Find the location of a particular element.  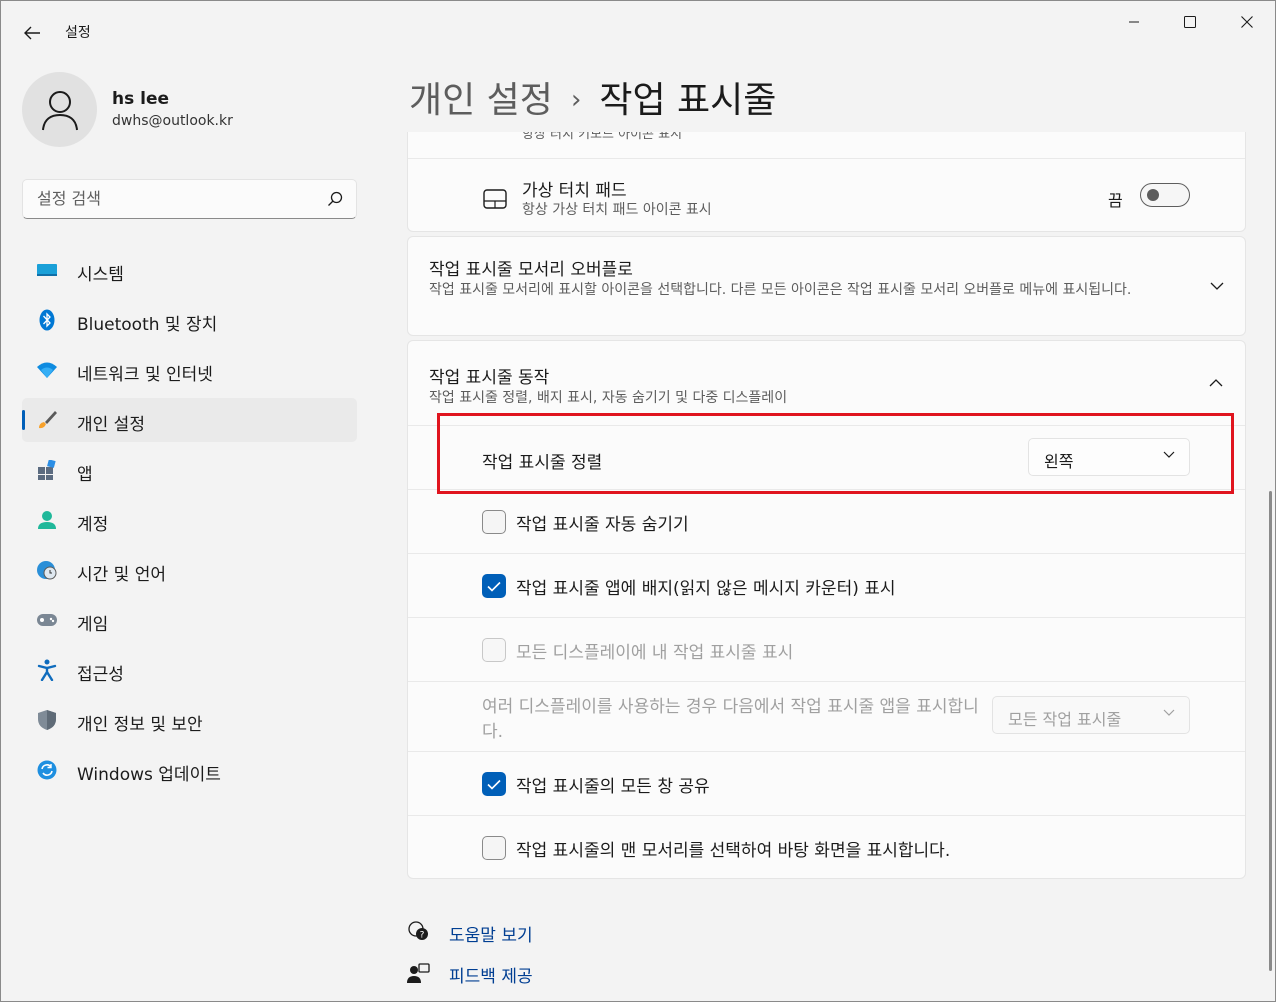

sidebar-item-label: Bluetooth 및 장치 is located at coordinates (147, 325).